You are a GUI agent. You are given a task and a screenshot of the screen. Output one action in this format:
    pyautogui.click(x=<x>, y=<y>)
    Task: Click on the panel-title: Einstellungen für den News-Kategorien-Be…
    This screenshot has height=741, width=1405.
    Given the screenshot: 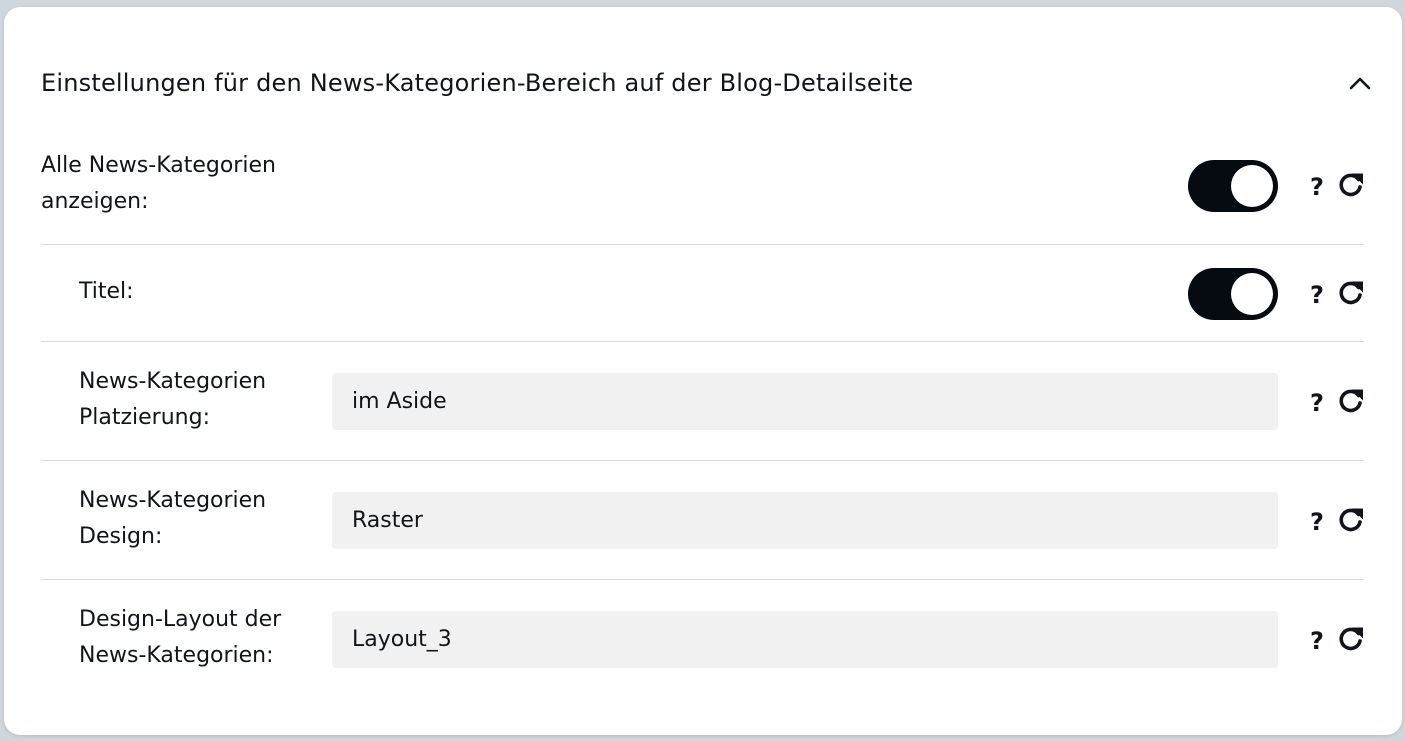 What is the action you would take?
    pyautogui.click(x=477, y=83)
    